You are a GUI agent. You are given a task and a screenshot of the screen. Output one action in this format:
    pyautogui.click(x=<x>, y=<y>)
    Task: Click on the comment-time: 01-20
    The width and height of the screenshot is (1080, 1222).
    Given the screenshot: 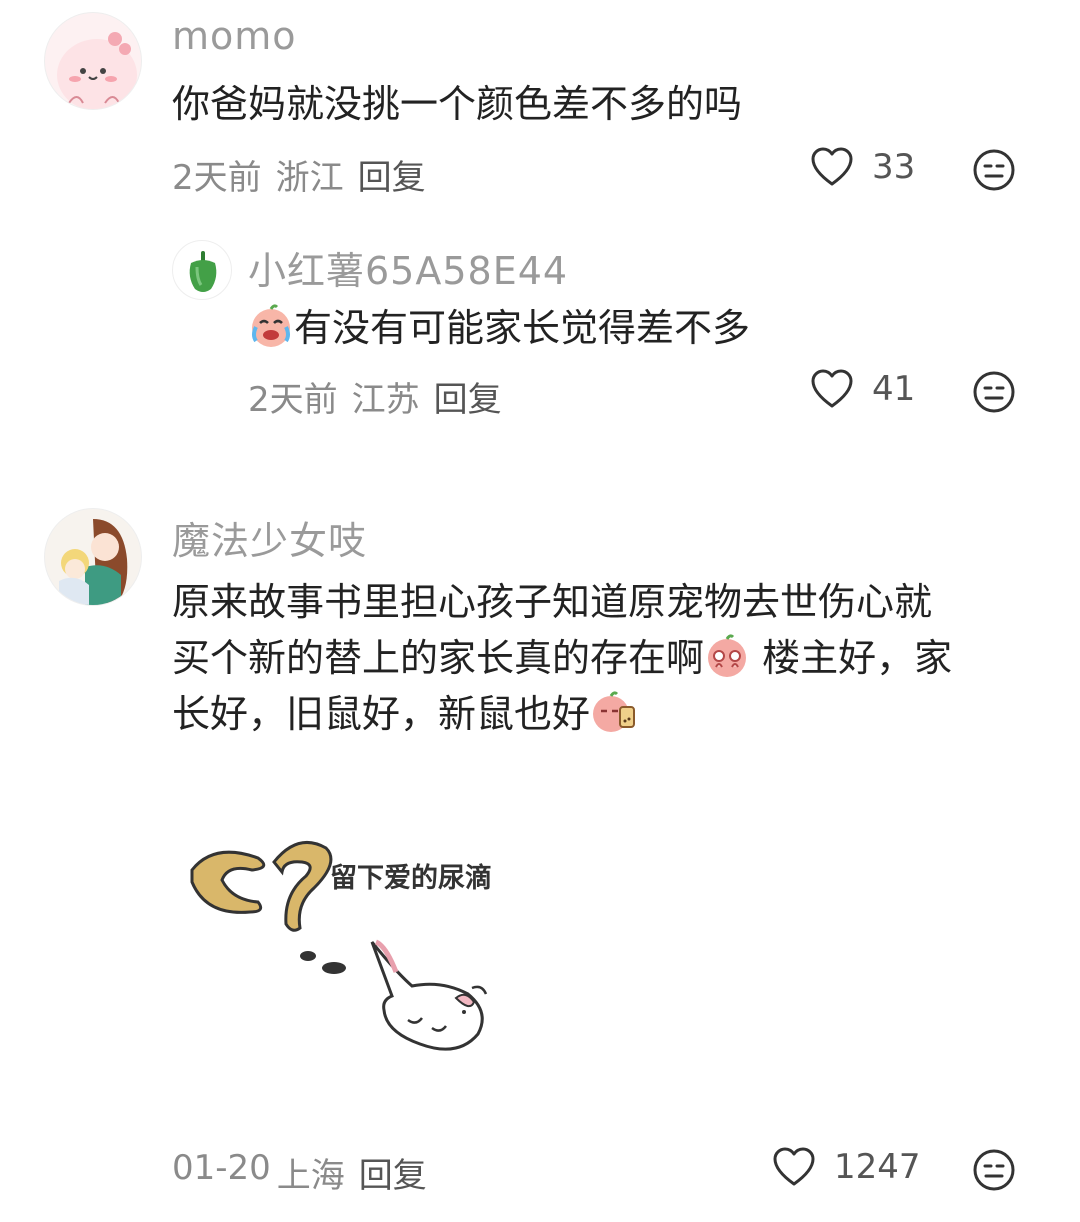 What is the action you would take?
    pyautogui.click(x=221, y=1168)
    